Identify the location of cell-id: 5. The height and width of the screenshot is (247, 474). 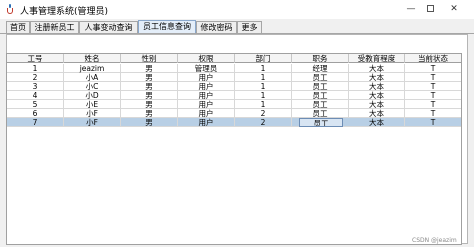
(35, 104).